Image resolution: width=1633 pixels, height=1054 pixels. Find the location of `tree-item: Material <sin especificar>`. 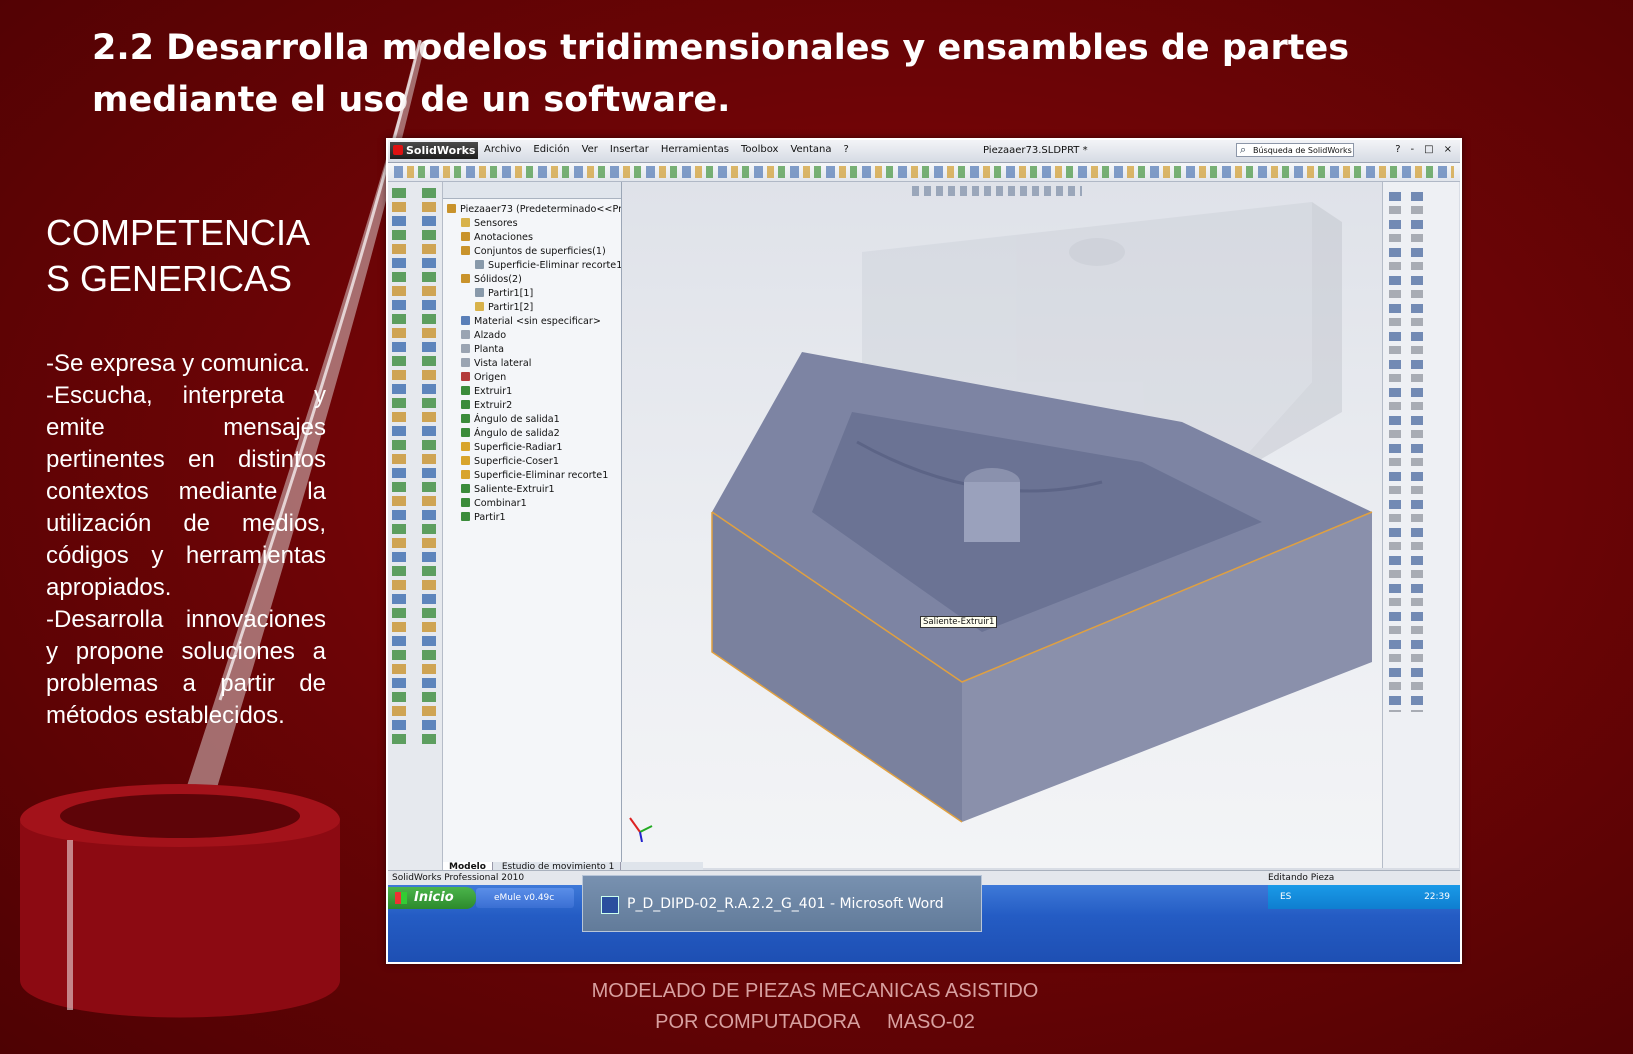

tree-item: Material <sin especificar> is located at coordinates (532, 322).